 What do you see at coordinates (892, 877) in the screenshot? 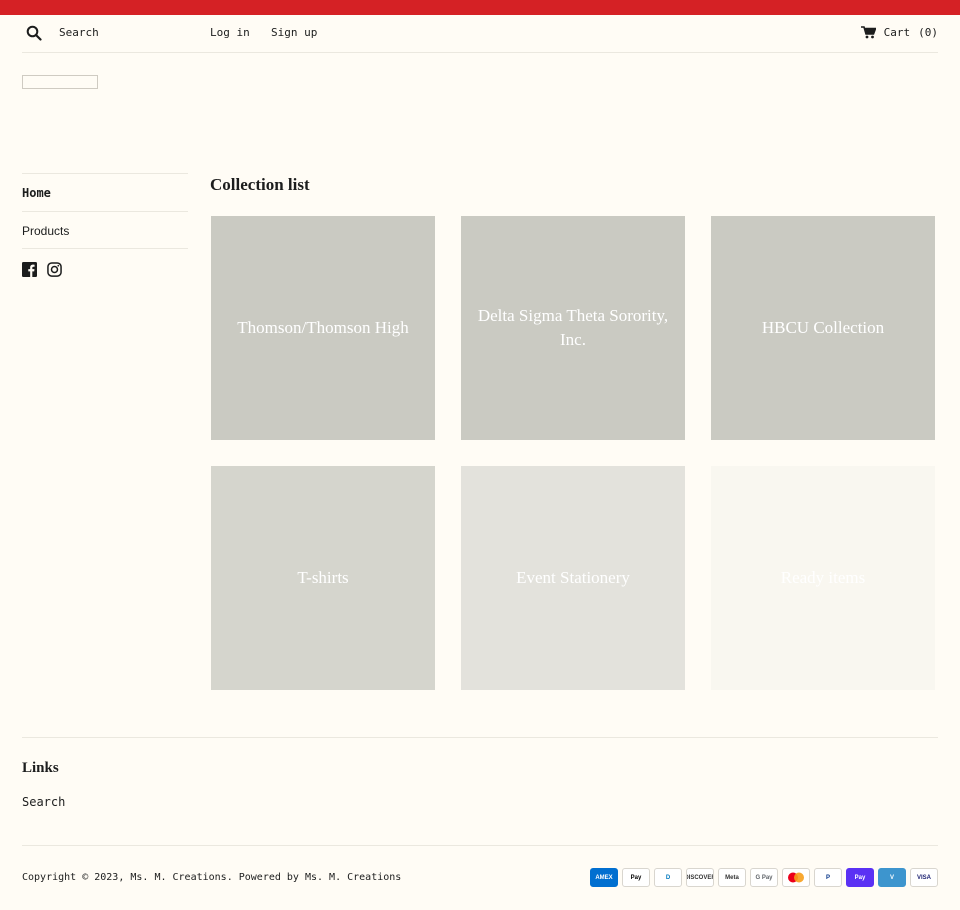
I see `venmo-icon: V` at bounding box center [892, 877].